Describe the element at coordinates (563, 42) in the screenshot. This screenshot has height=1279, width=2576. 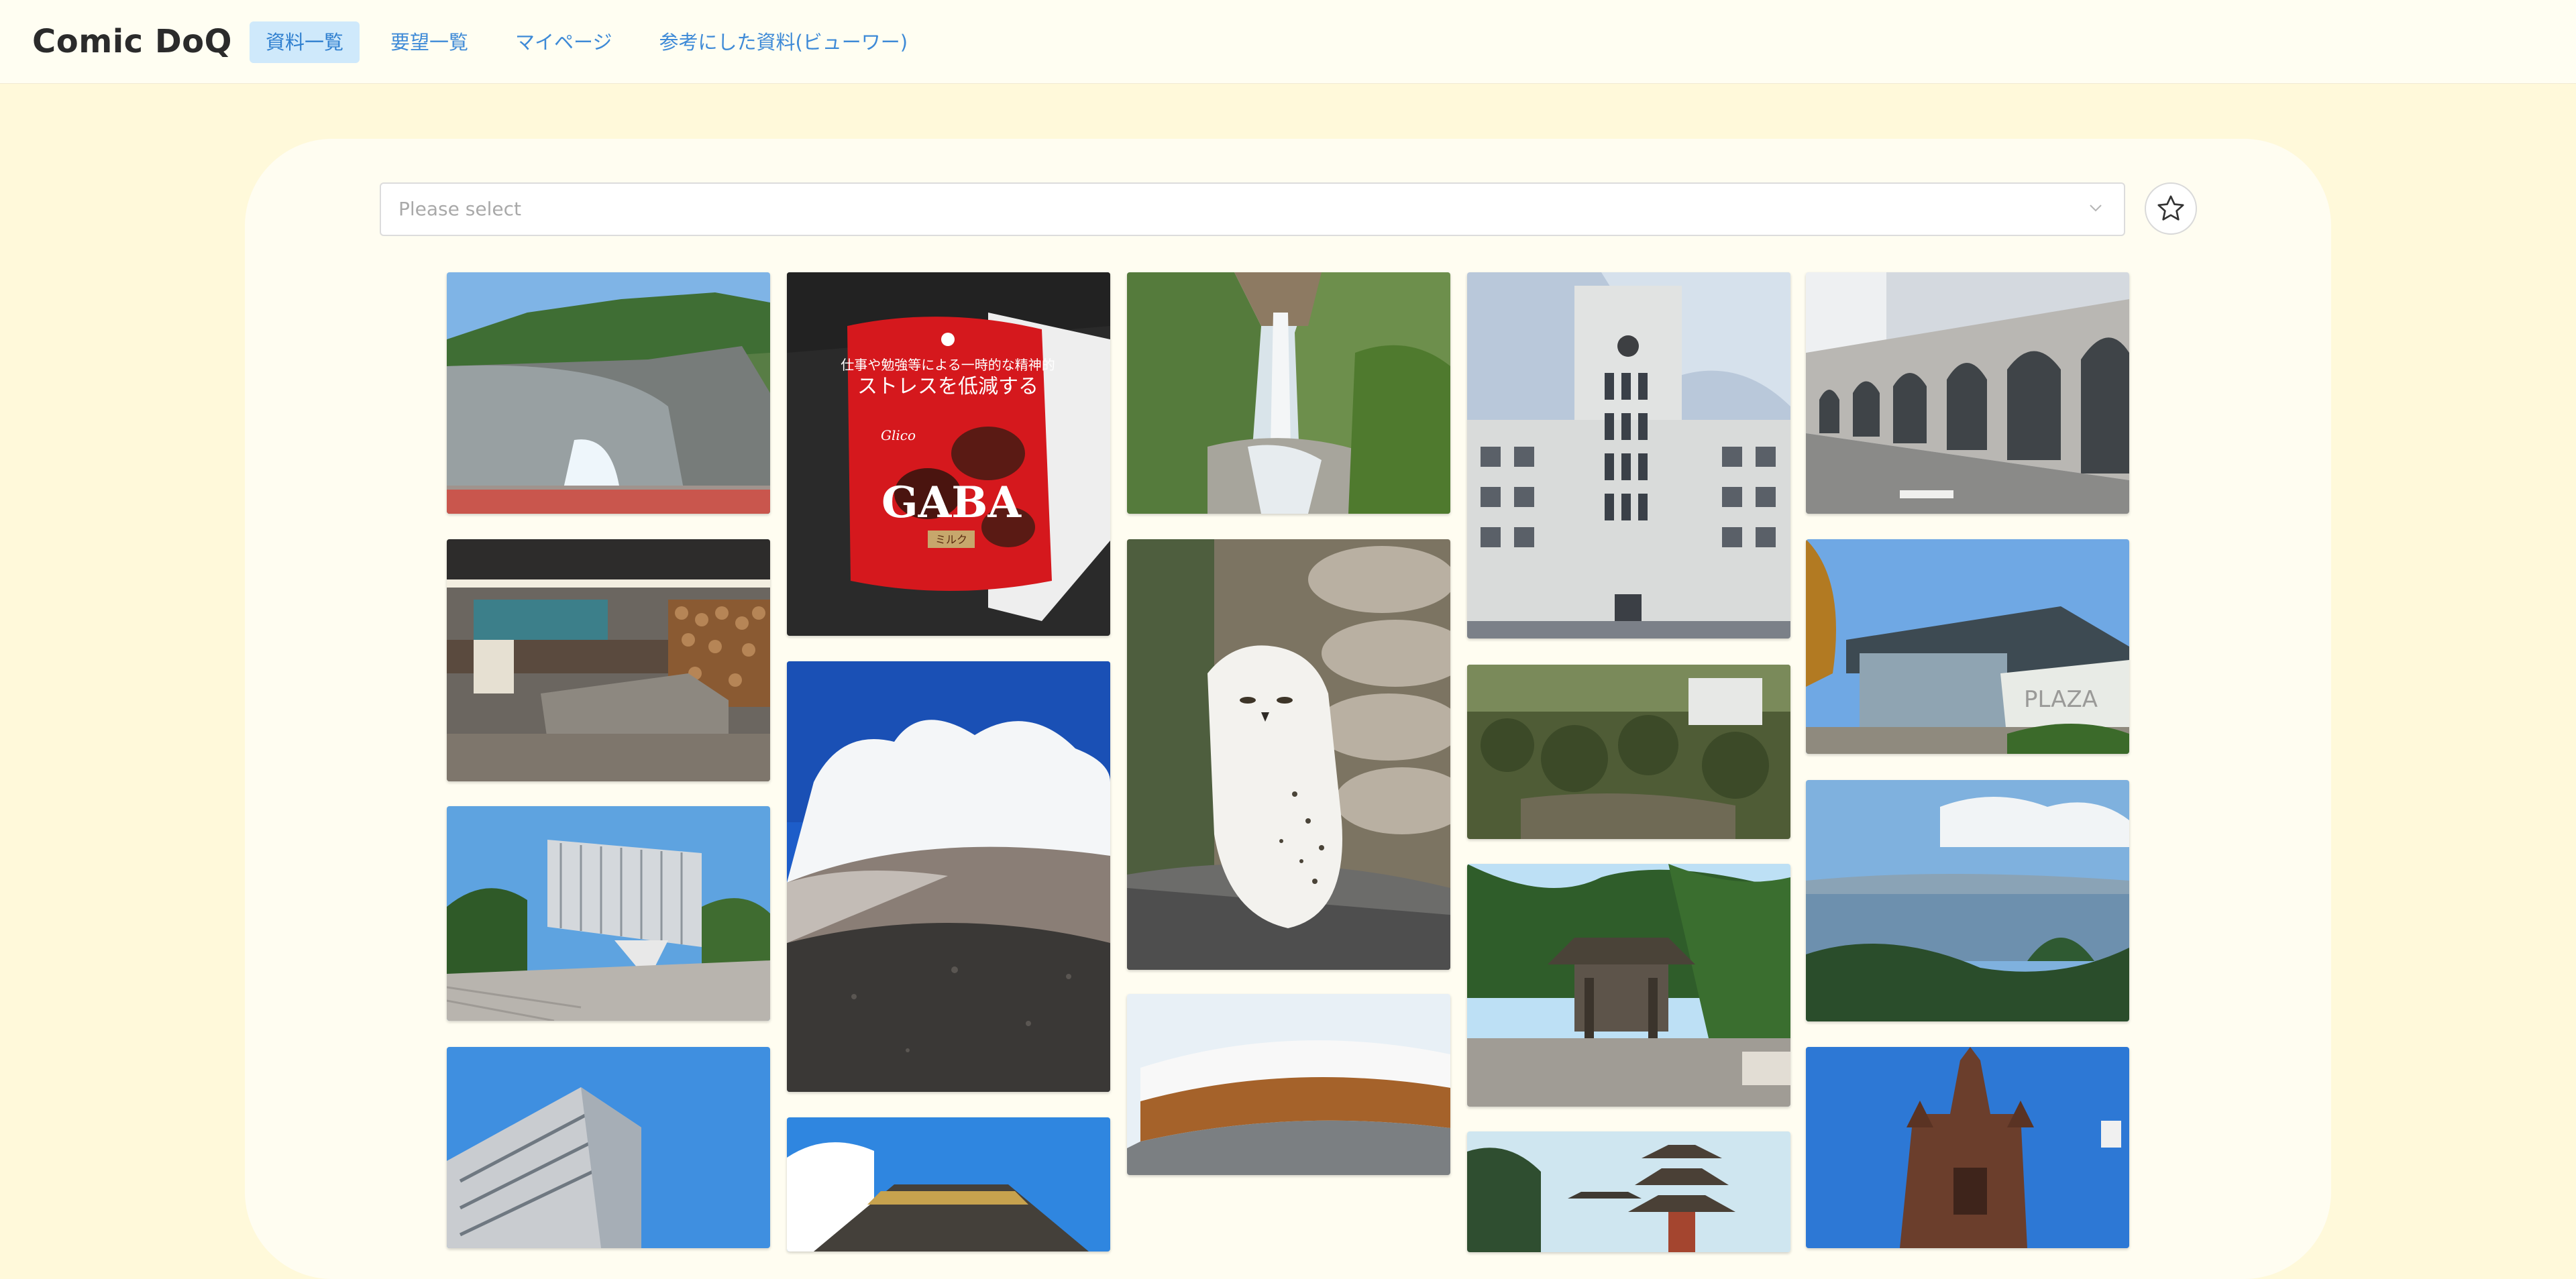
I see `nav-item-mypage: マイページ` at that location.